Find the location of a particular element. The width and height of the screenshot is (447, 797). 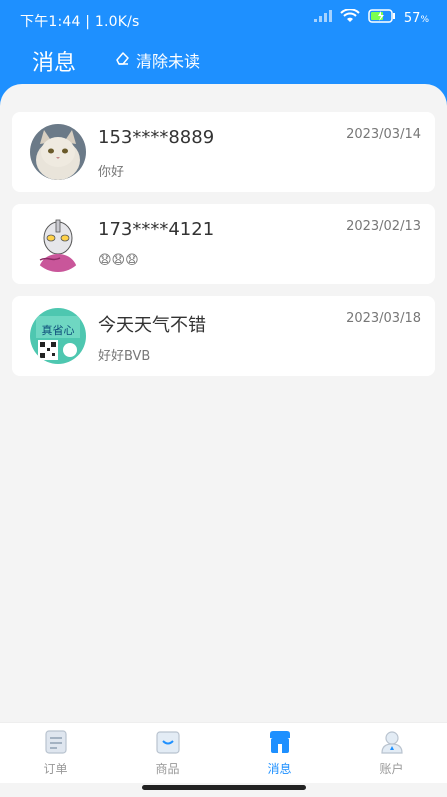

status-bar: 下午1:44 | 1.0K/s 57% is located at coordinates (223, 19).